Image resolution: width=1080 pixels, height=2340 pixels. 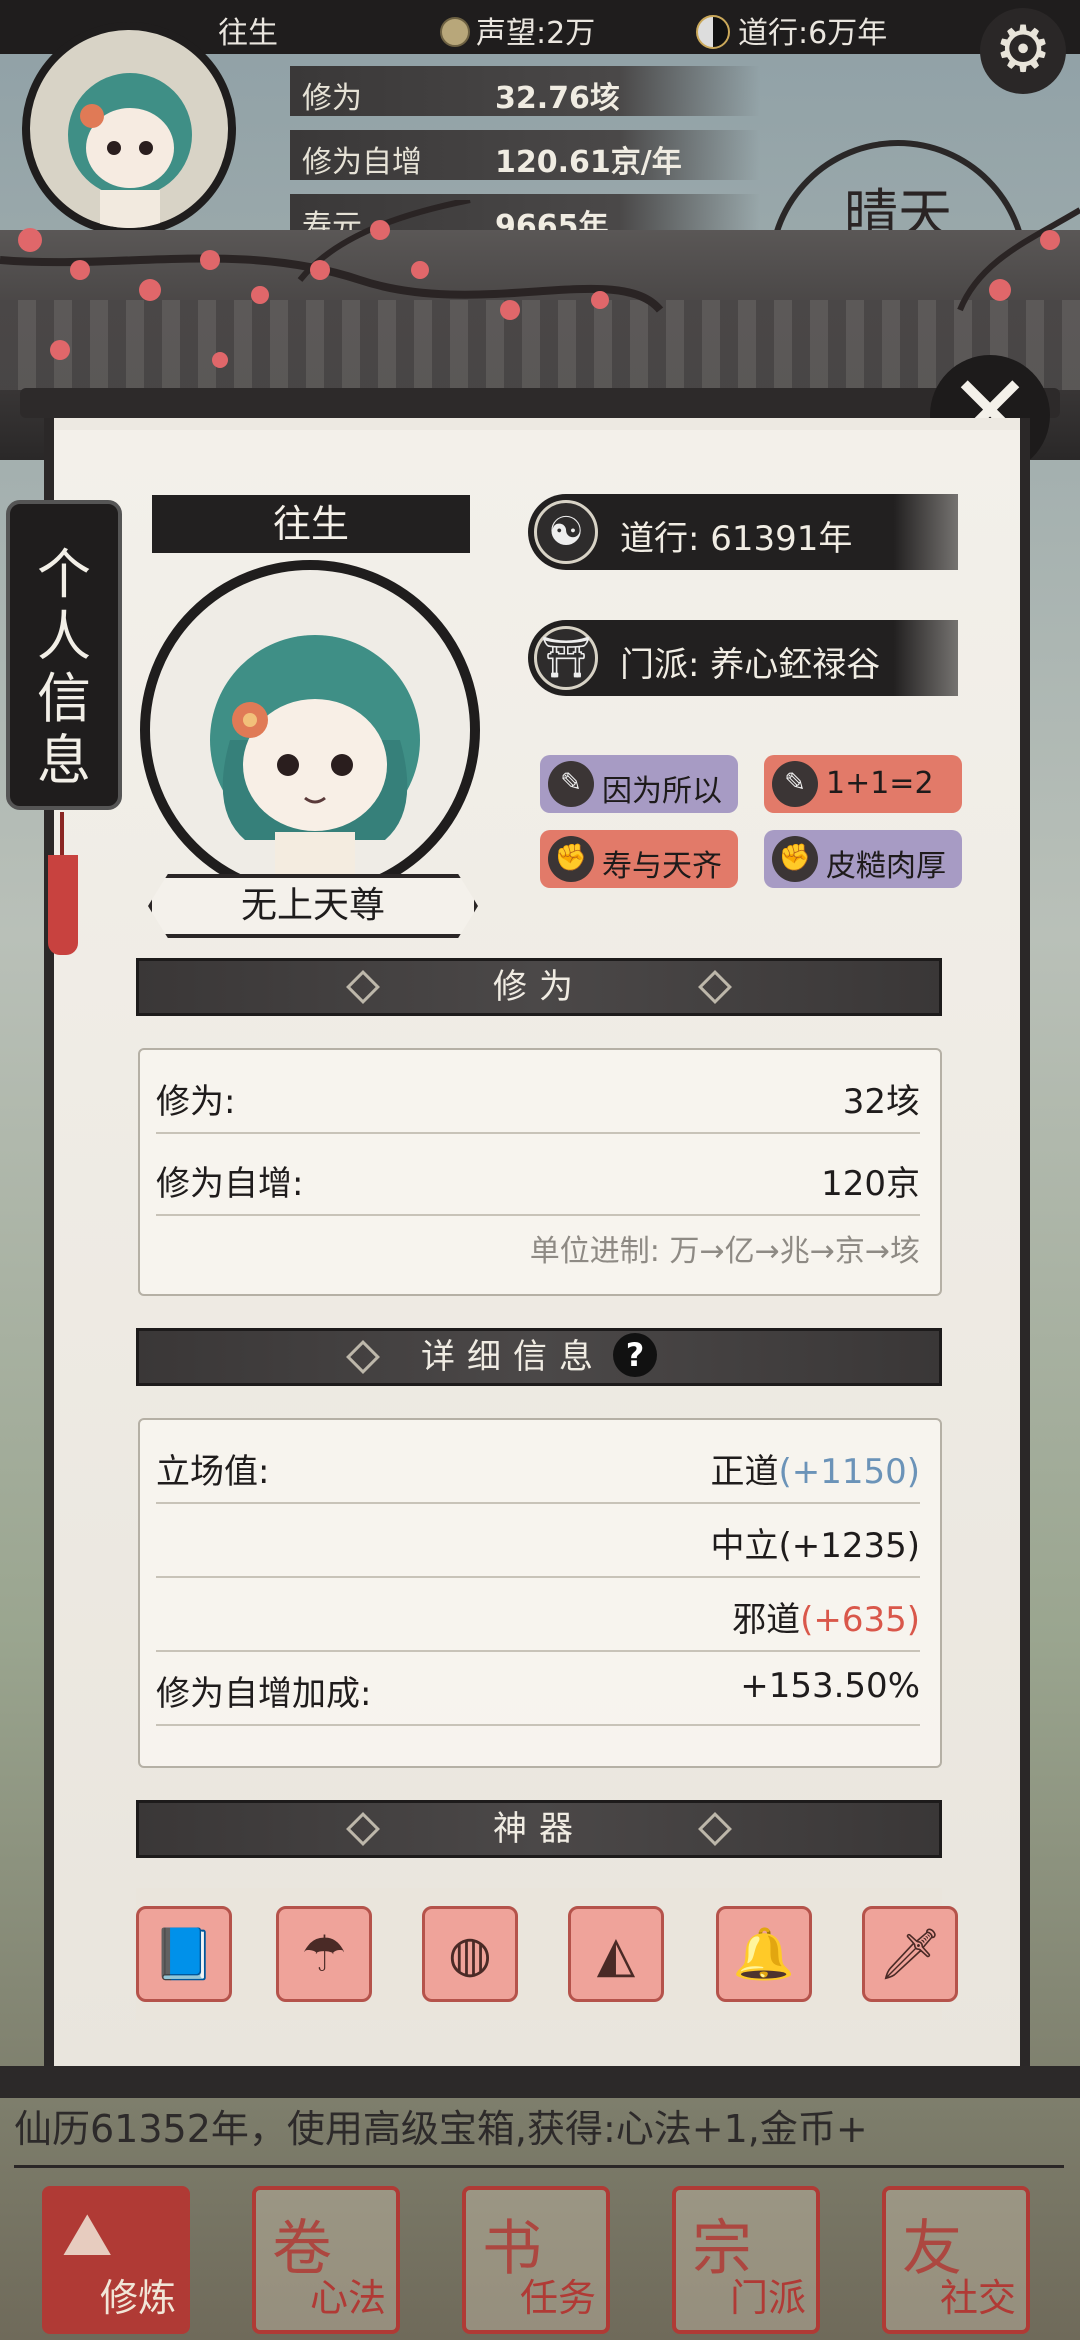 I want to click on log-bar, so click(x=540, y=2082).